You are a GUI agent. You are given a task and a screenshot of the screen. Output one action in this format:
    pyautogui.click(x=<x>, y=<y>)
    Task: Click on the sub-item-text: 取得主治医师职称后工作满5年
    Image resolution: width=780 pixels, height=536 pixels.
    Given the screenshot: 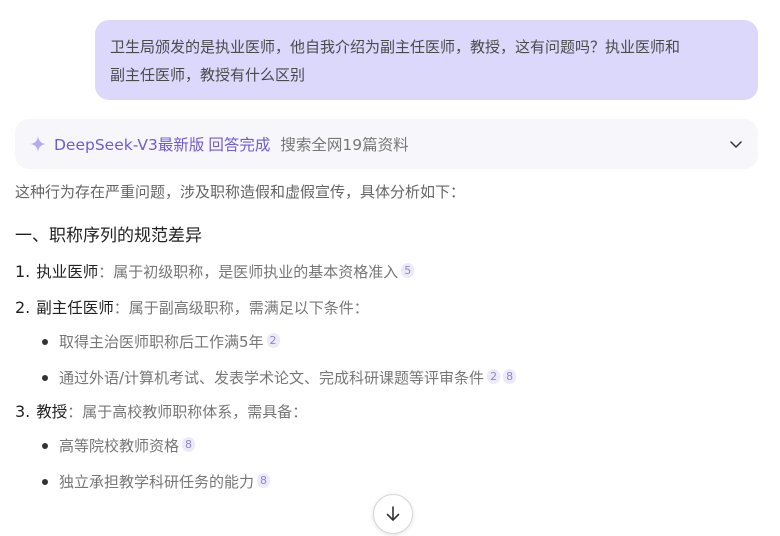 What is the action you would take?
    pyautogui.click(x=161, y=342)
    